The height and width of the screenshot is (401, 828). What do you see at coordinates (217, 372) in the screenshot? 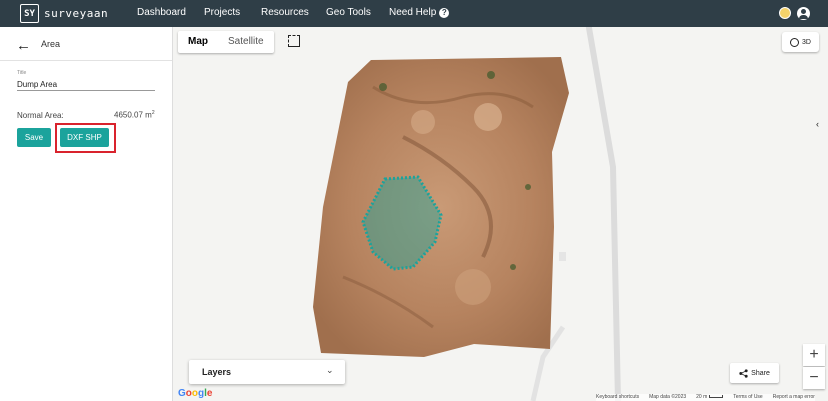
I see `layers-label: Layers` at bounding box center [217, 372].